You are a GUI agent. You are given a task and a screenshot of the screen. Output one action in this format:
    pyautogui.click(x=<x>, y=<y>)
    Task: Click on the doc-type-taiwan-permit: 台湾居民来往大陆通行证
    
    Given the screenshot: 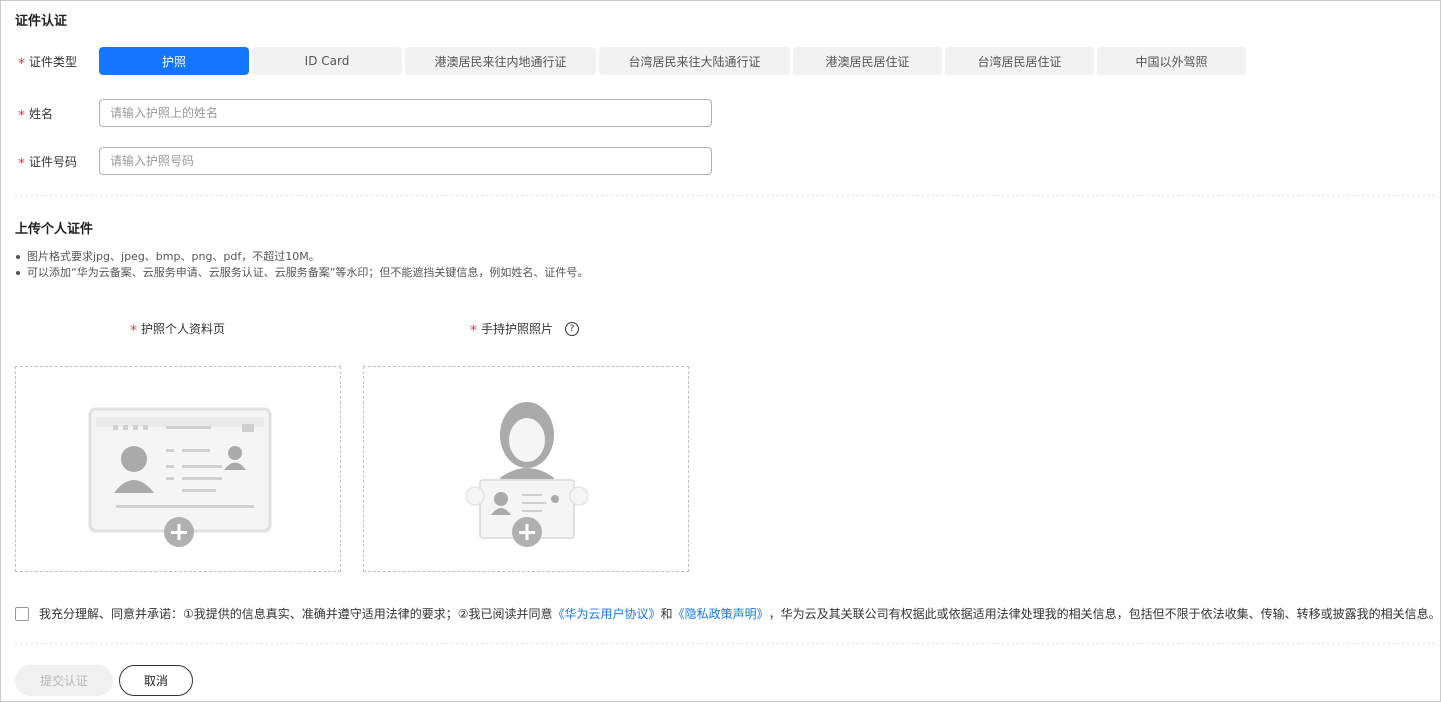 What is the action you would take?
    pyautogui.click(x=694, y=61)
    